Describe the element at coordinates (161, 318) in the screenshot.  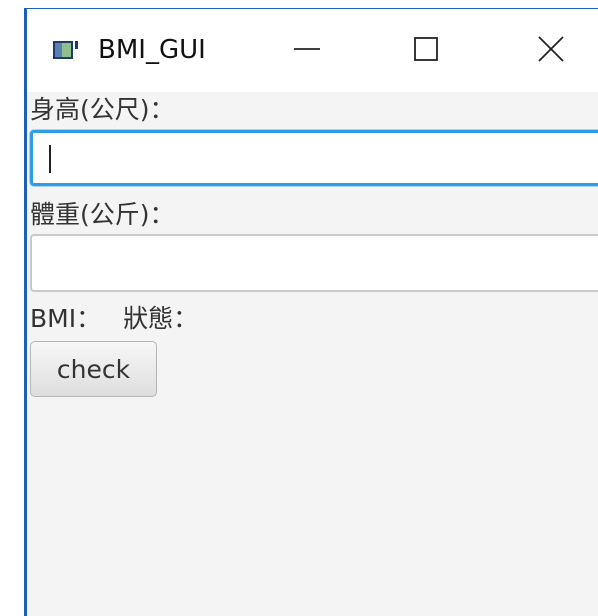
I see `status-label: 狀態：` at that location.